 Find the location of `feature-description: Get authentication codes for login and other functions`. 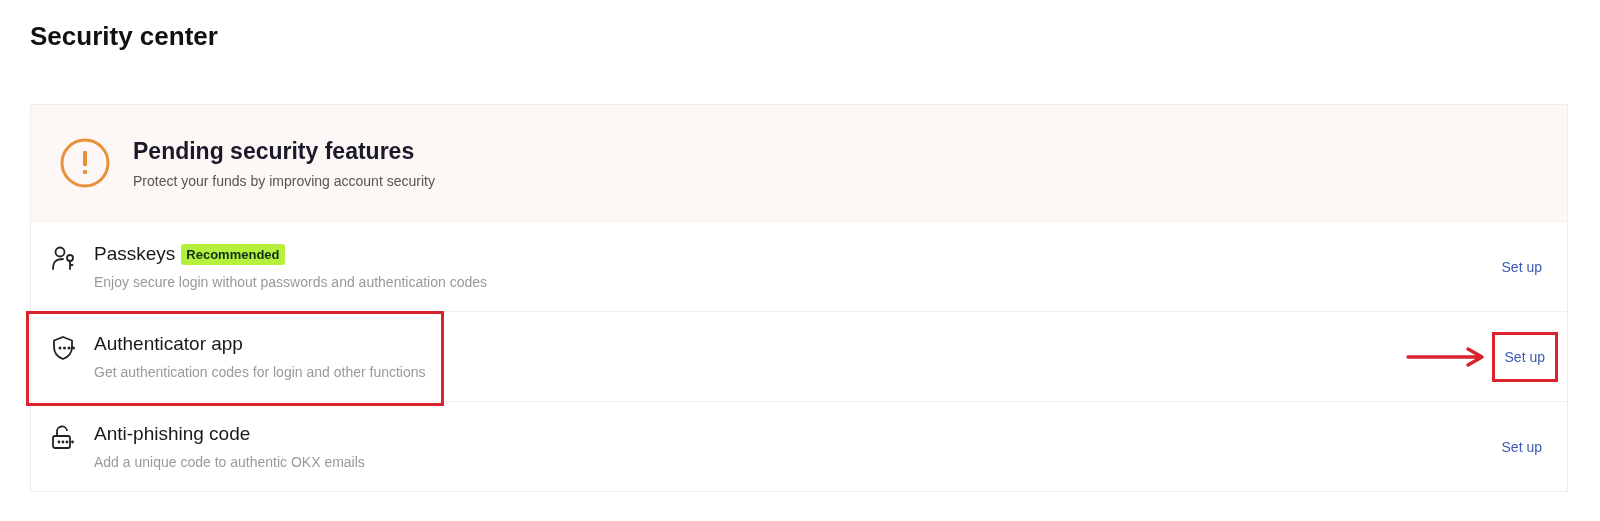

feature-description: Get authentication codes for login and other functions is located at coordinates (260, 372).